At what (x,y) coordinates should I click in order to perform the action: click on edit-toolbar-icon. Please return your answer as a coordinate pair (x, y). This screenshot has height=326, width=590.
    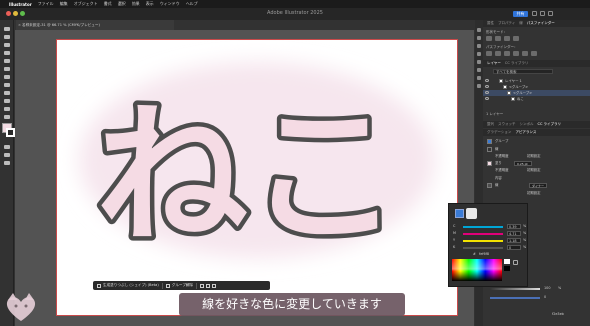
    Looking at the image, I should click on (7, 163).